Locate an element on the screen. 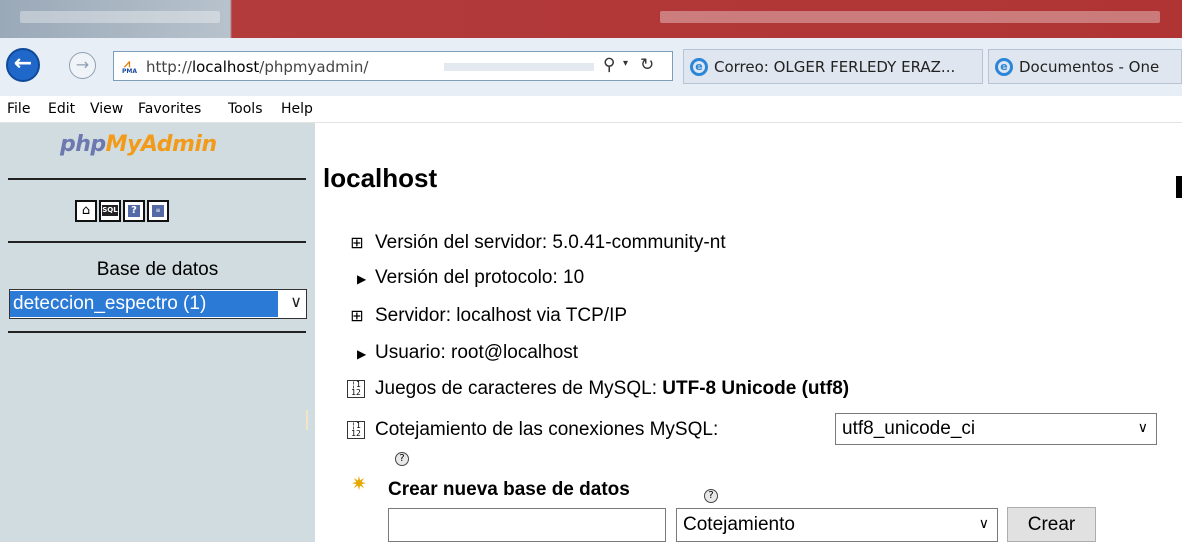 Image resolution: width=1182 pixels, height=542 pixels. page-title: localhost is located at coordinates (380, 178).